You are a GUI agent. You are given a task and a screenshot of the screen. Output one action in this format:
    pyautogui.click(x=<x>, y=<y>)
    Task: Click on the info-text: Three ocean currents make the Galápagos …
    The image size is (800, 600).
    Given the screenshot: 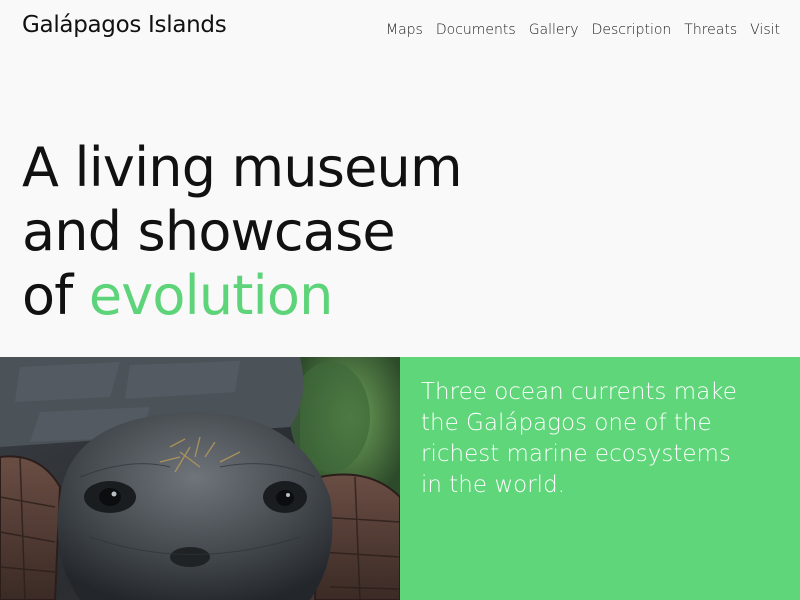 What is the action you would take?
    pyautogui.click(x=579, y=438)
    